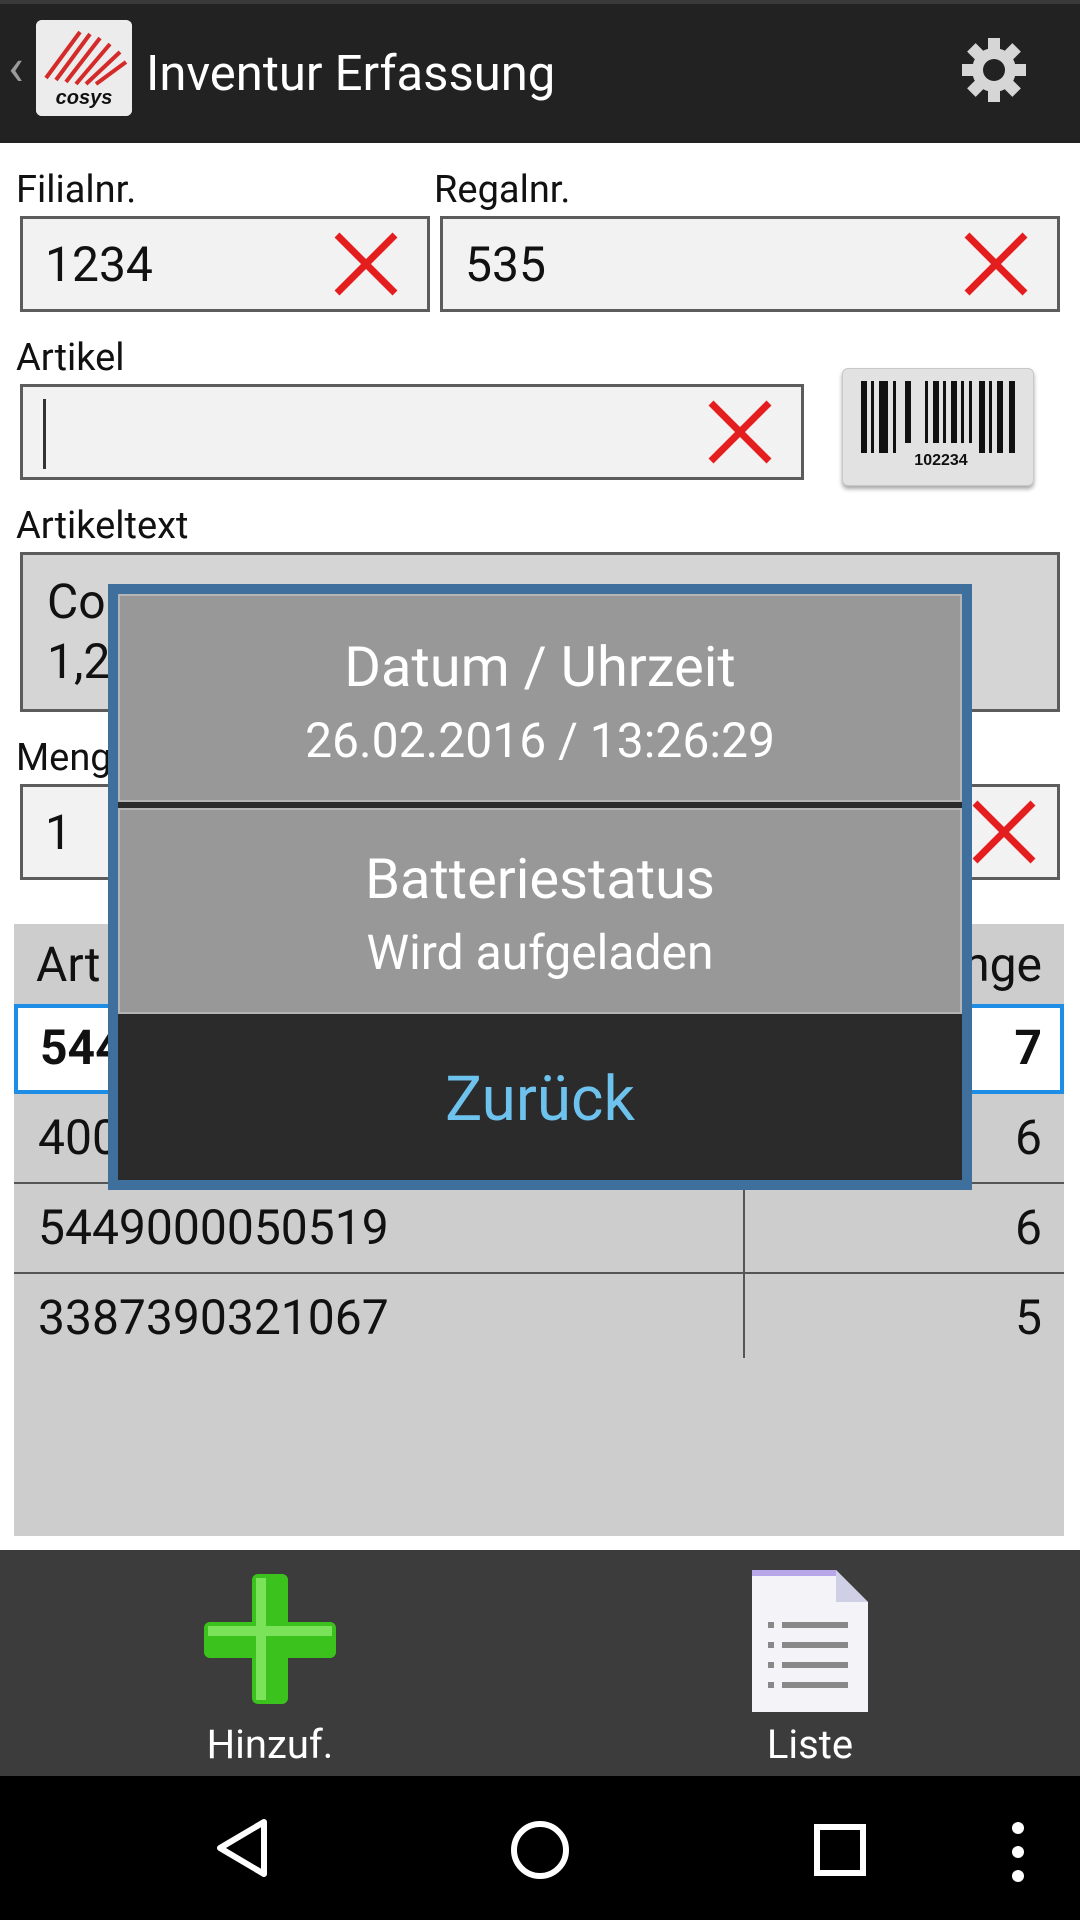 Image resolution: width=1080 pixels, height=1920 pixels. I want to click on cosys-logo-icon: cosys, so click(84, 68).